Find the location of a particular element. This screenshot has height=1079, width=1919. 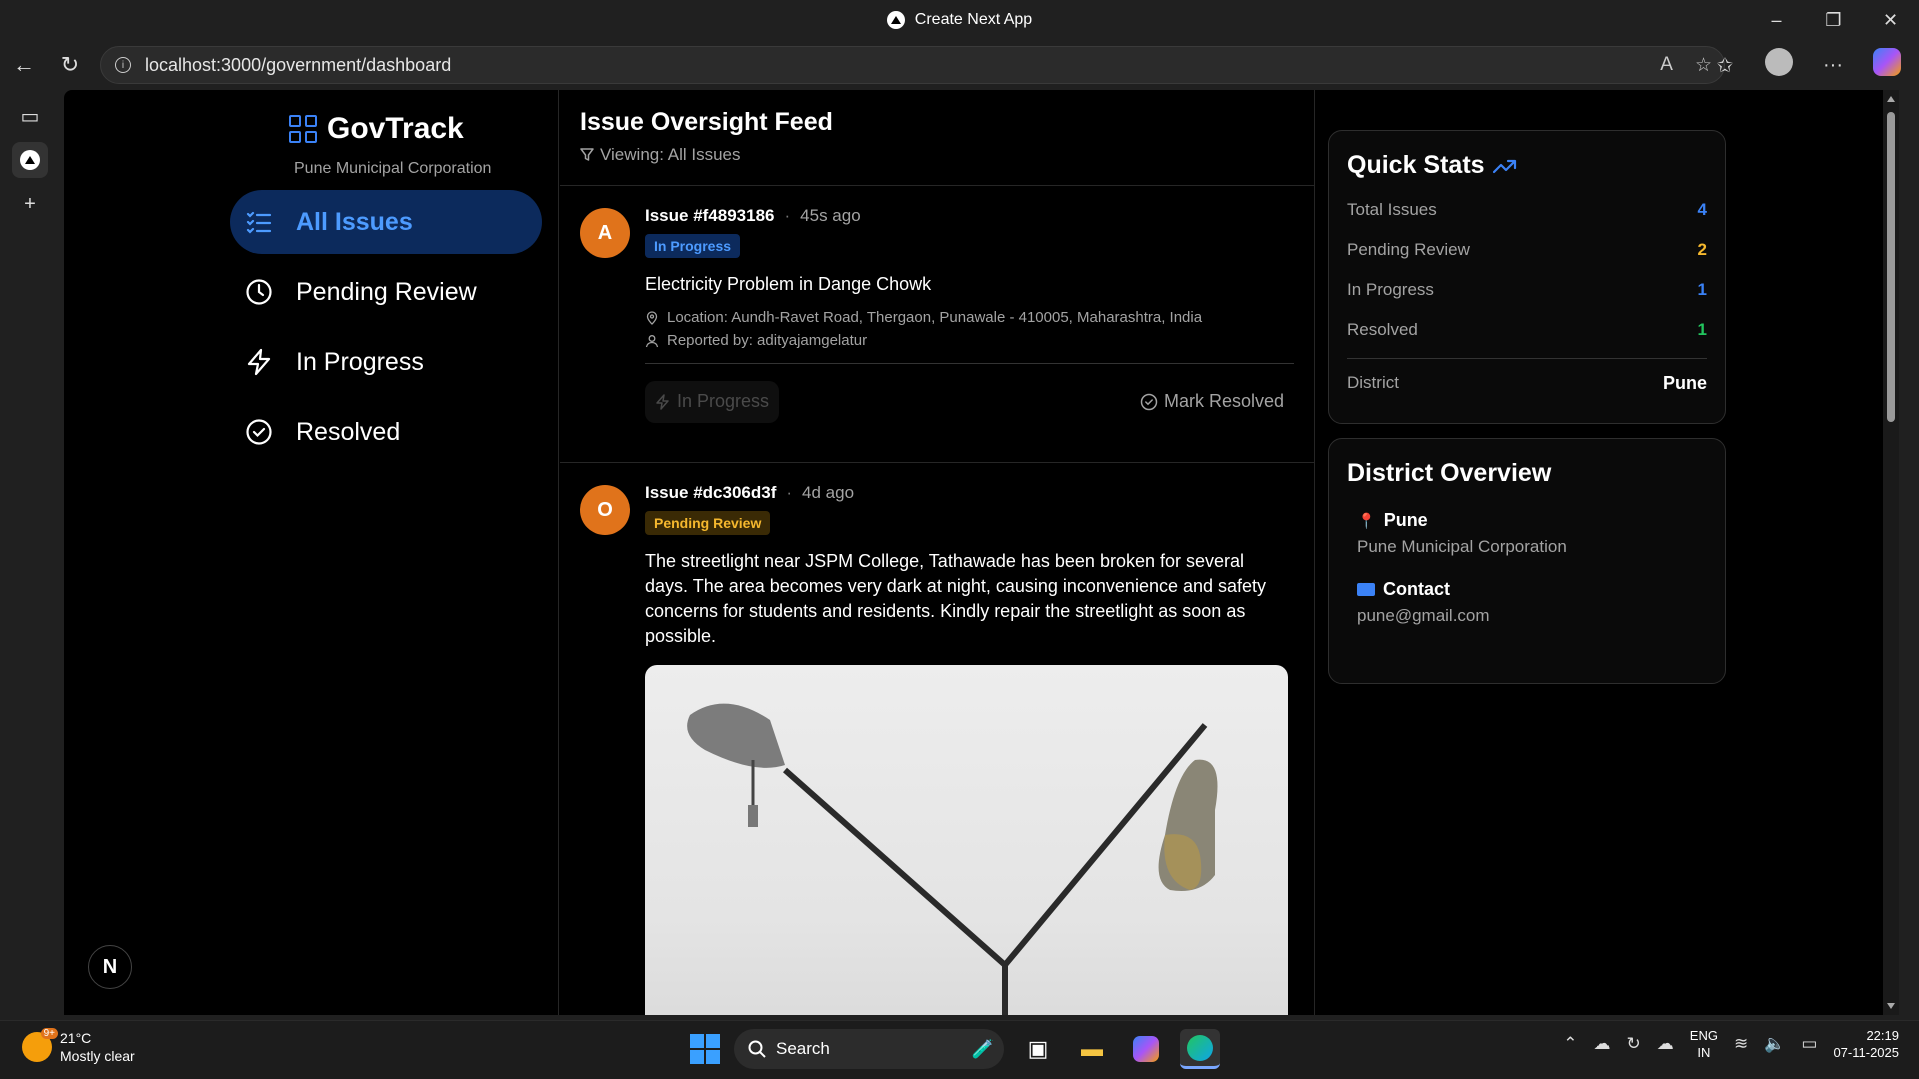

window-title: Create Next App is located at coordinates (959, 20).